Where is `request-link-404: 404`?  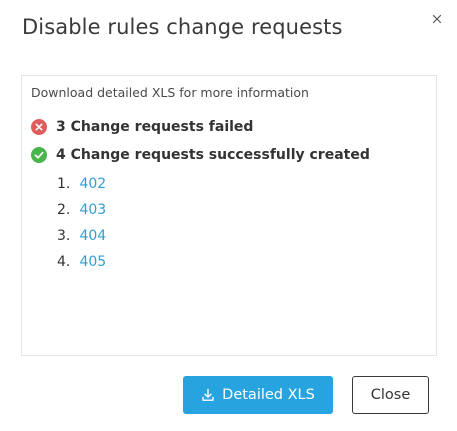
request-link-404: 404 is located at coordinates (92, 236).